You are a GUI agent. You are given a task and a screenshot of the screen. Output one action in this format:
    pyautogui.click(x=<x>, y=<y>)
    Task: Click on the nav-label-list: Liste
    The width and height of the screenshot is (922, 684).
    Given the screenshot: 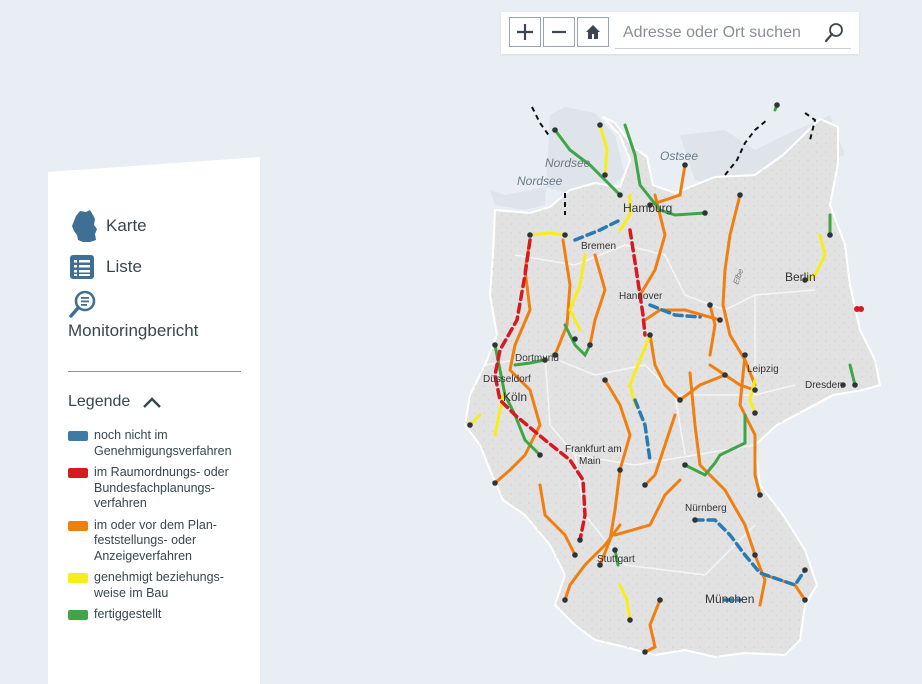 What is the action you would take?
    pyautogui.click(x=124, y=266)
    